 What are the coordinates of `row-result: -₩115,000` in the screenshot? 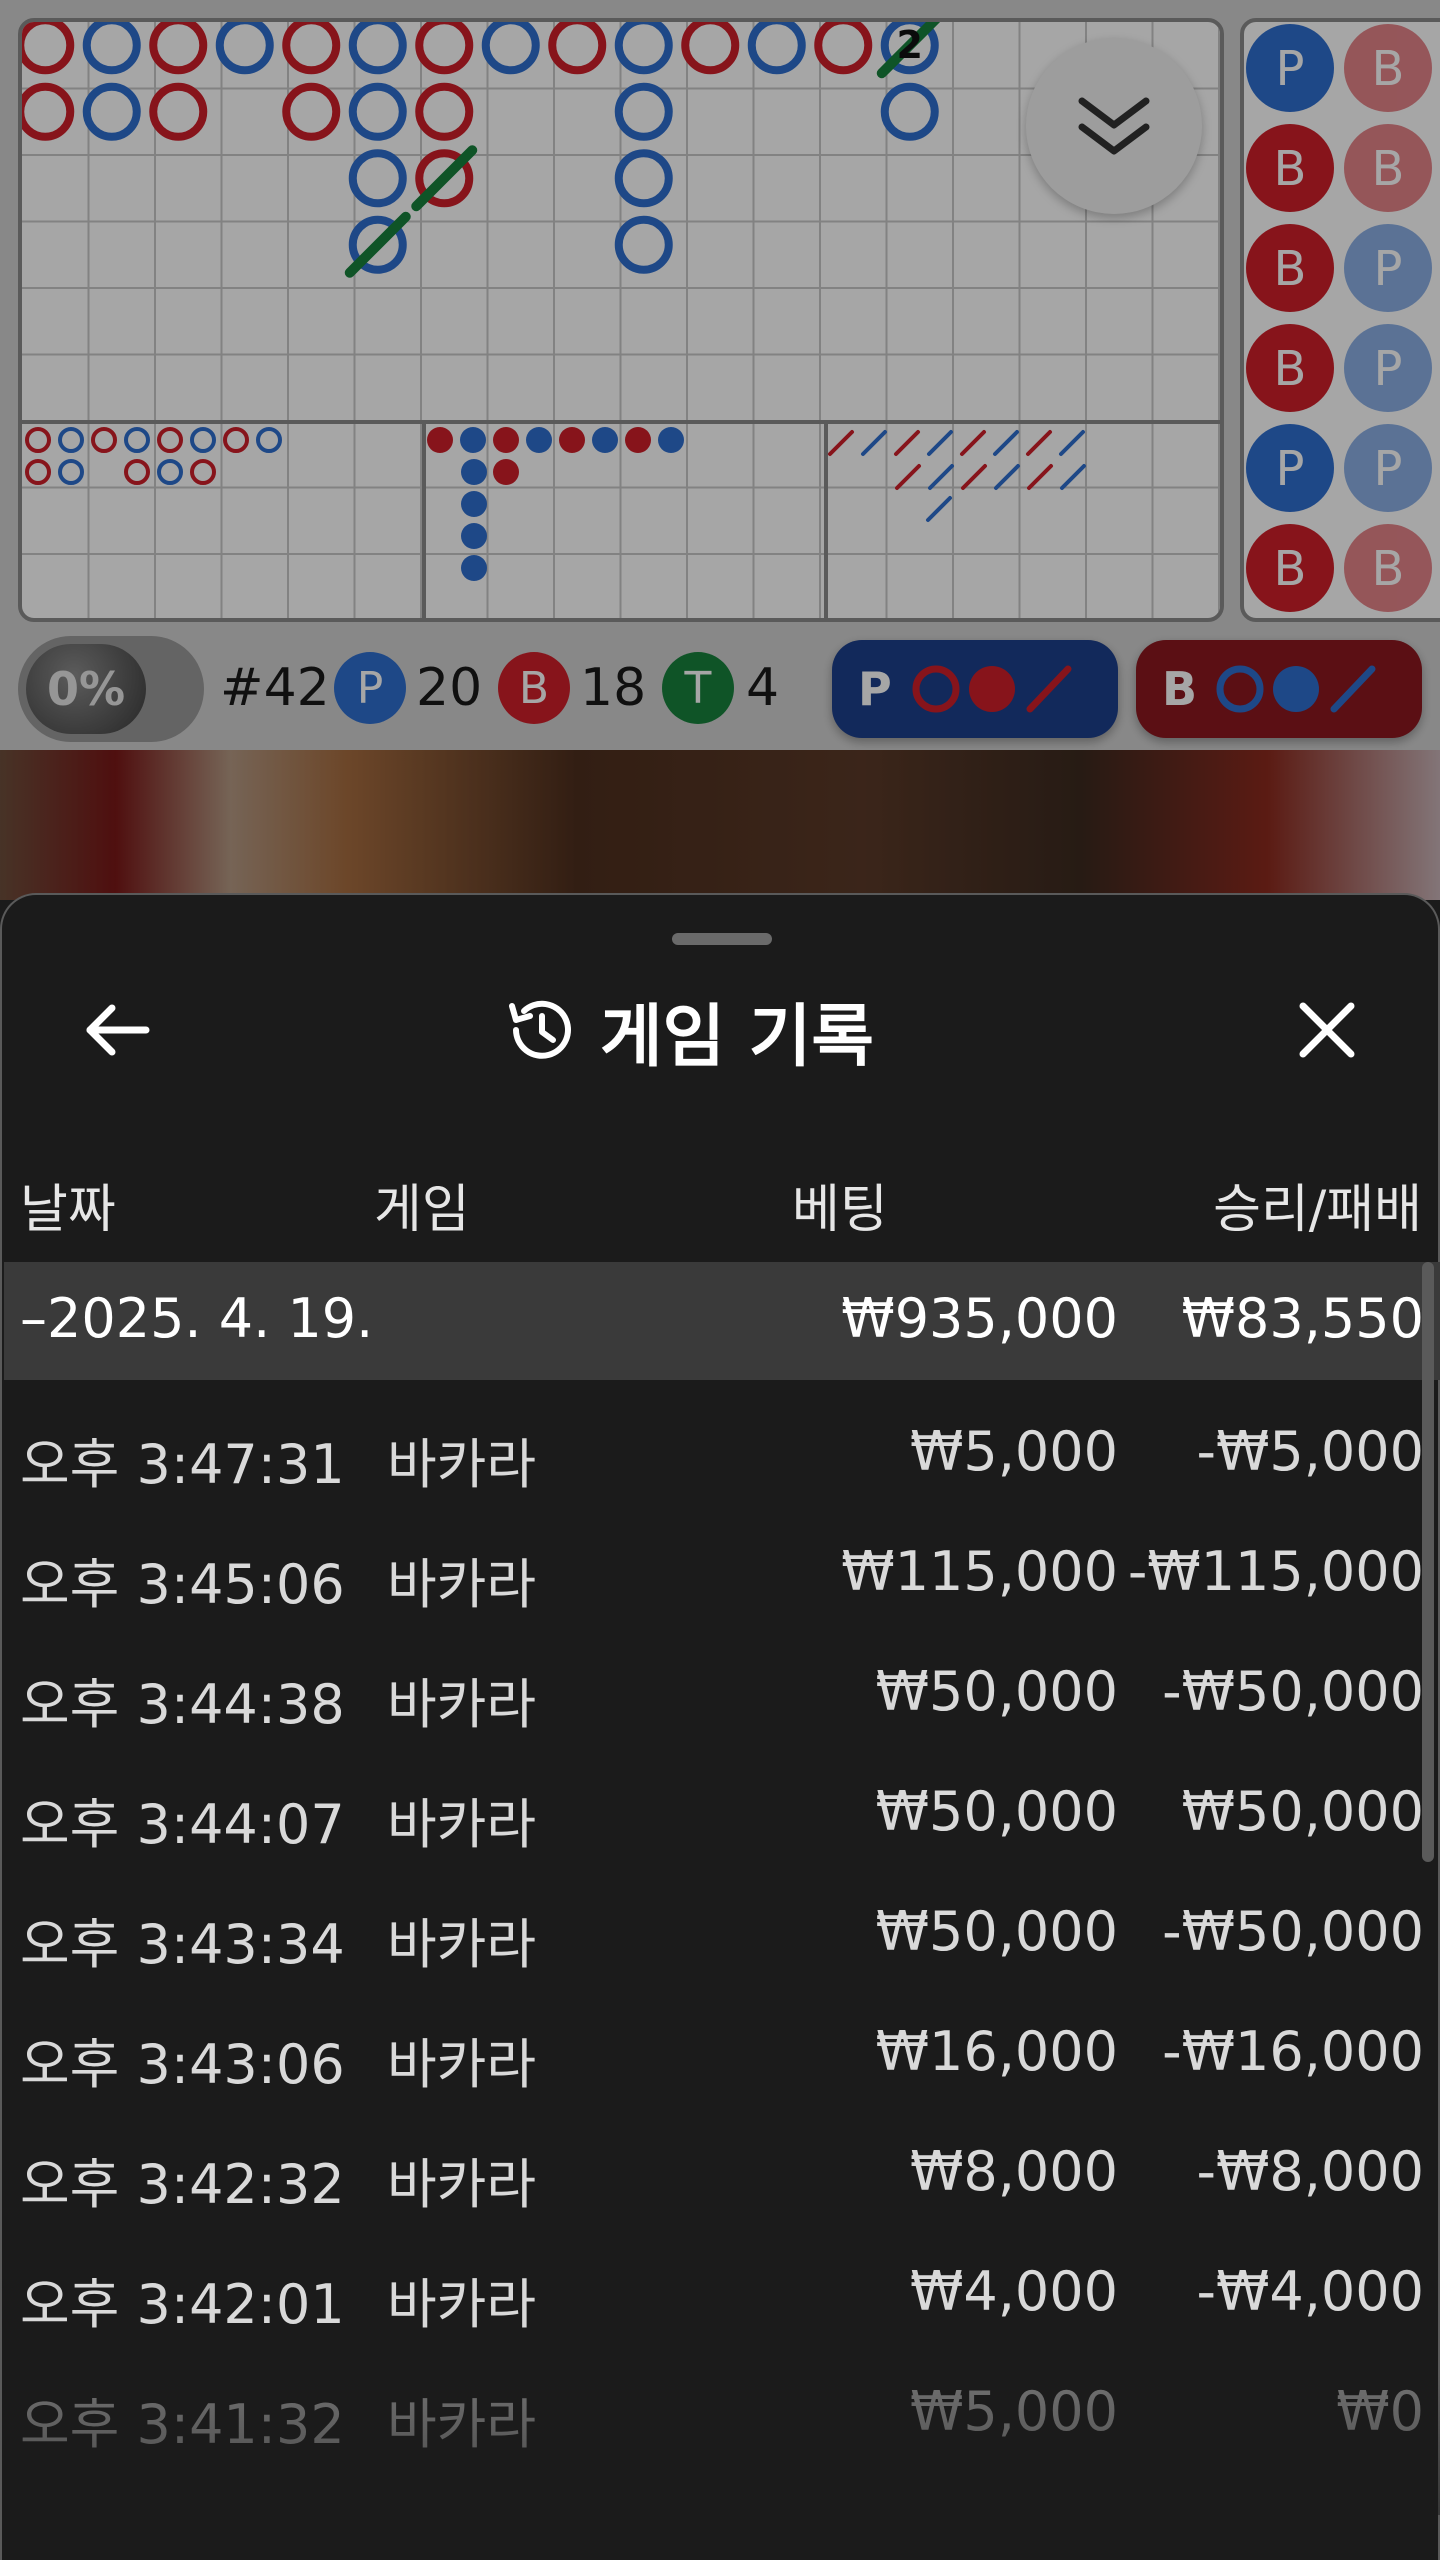 It's located at (1275, 1571).